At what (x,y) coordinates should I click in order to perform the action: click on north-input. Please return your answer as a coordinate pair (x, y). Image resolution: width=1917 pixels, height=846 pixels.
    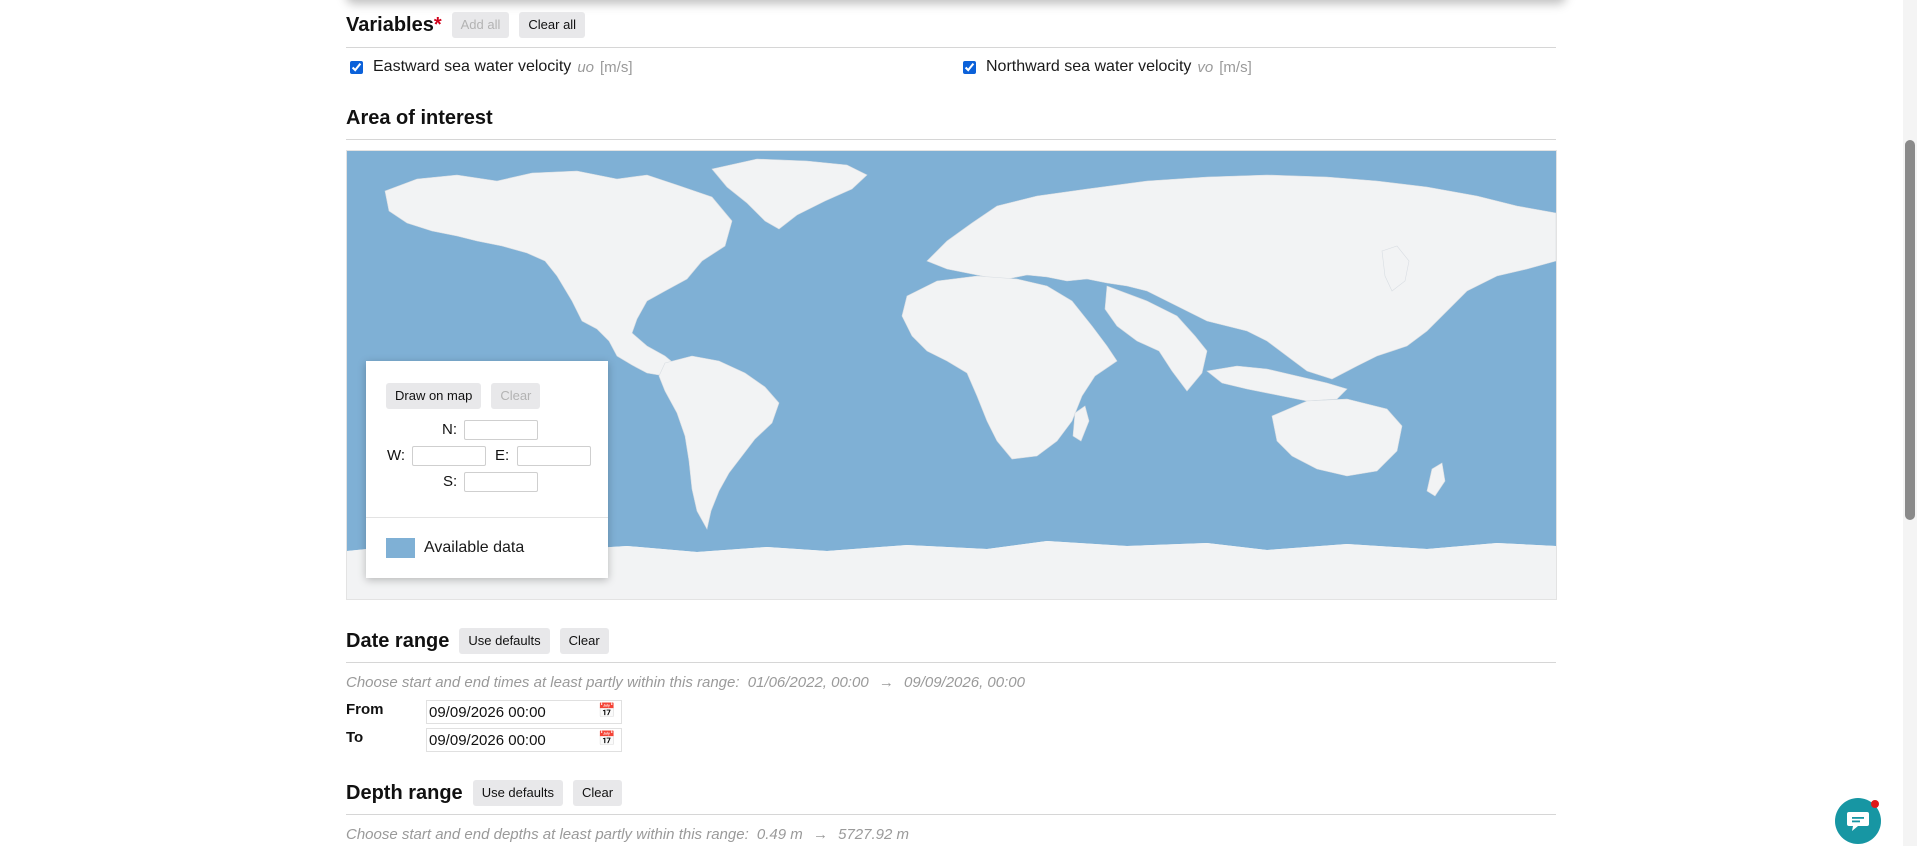
    Looking at the image, I should click on (501, 430).